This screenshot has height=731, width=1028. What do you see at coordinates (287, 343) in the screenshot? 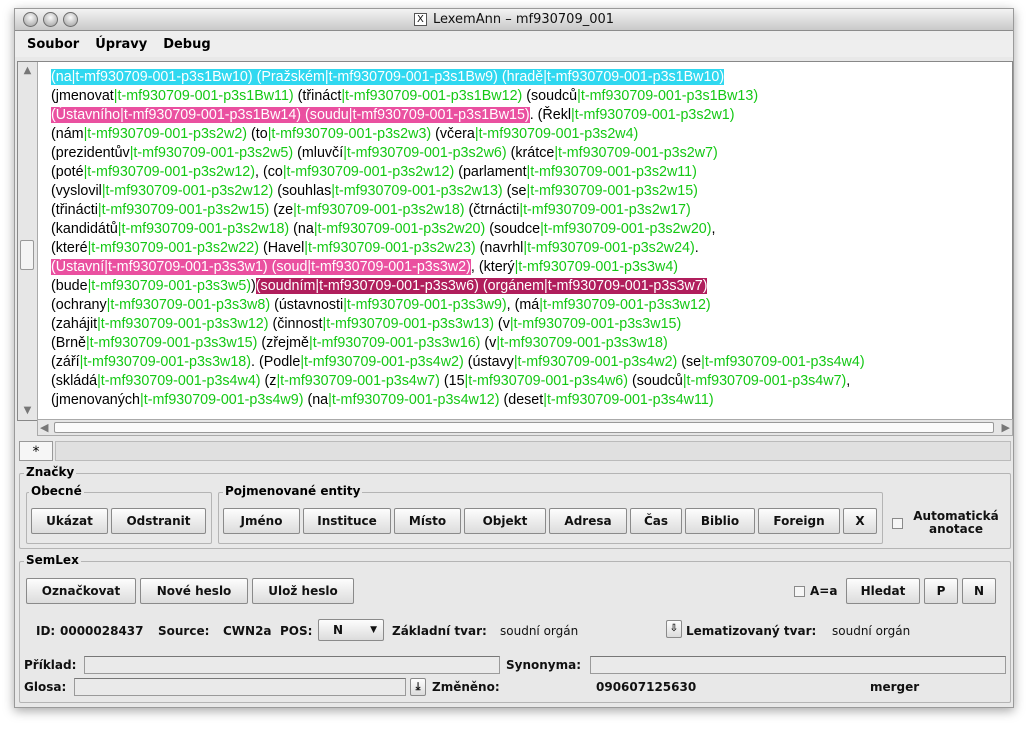
I see `token-text: zřejmě` at bounding box center [287, 343].